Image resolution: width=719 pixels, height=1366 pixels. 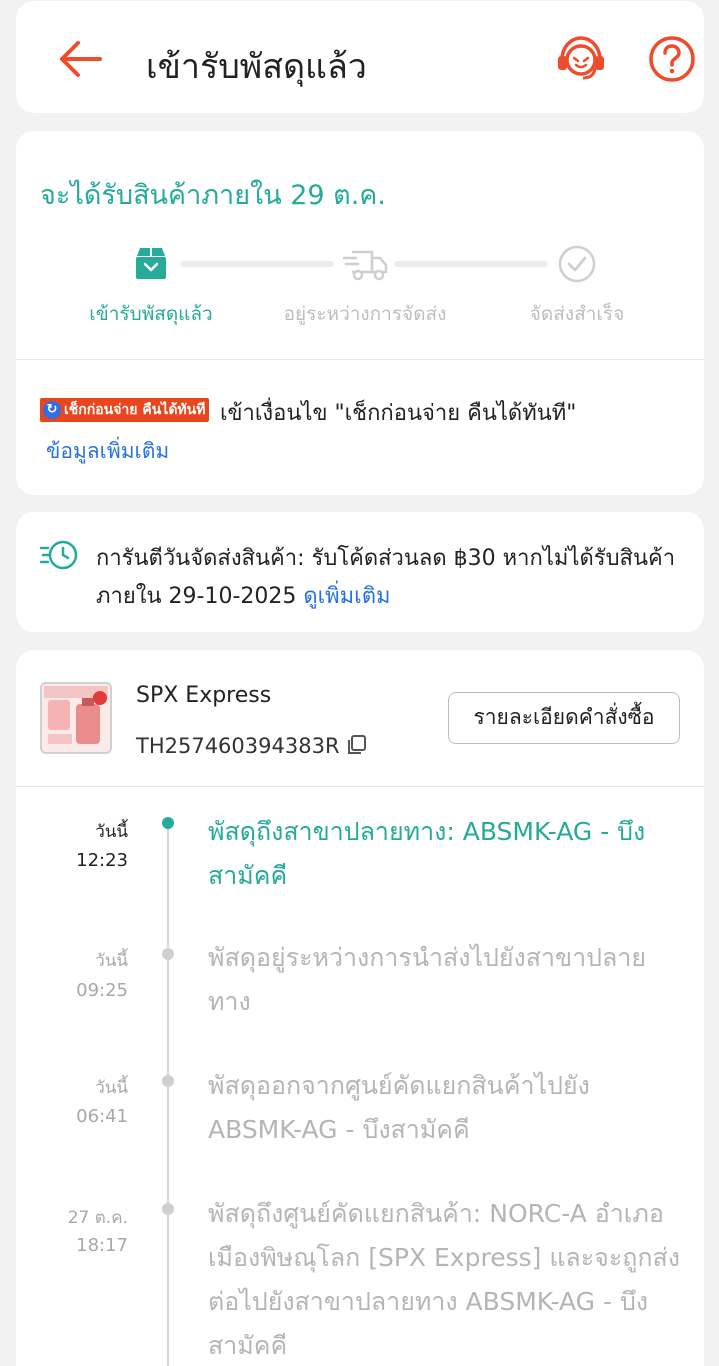 I want to click on product-thumbnail, so click(x=76, y=718).